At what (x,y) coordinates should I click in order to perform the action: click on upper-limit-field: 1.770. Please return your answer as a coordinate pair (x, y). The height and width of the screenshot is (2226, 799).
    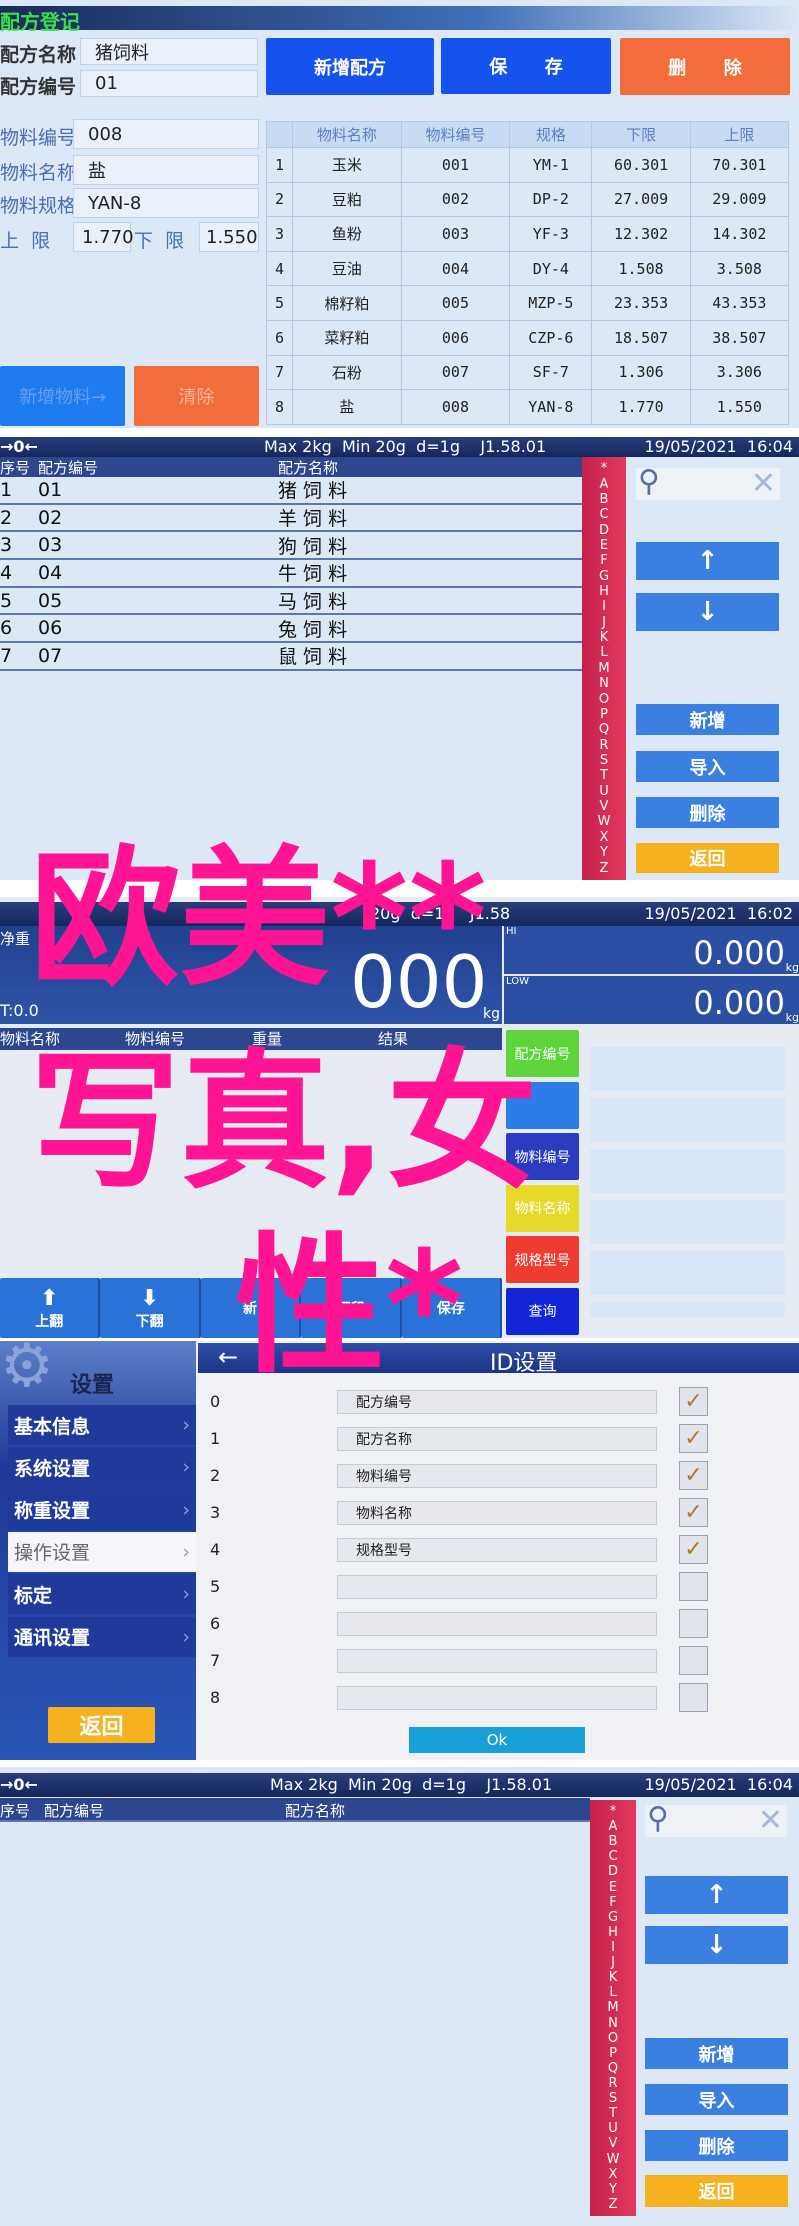
    Looking at the image, I should click on (103, 237).